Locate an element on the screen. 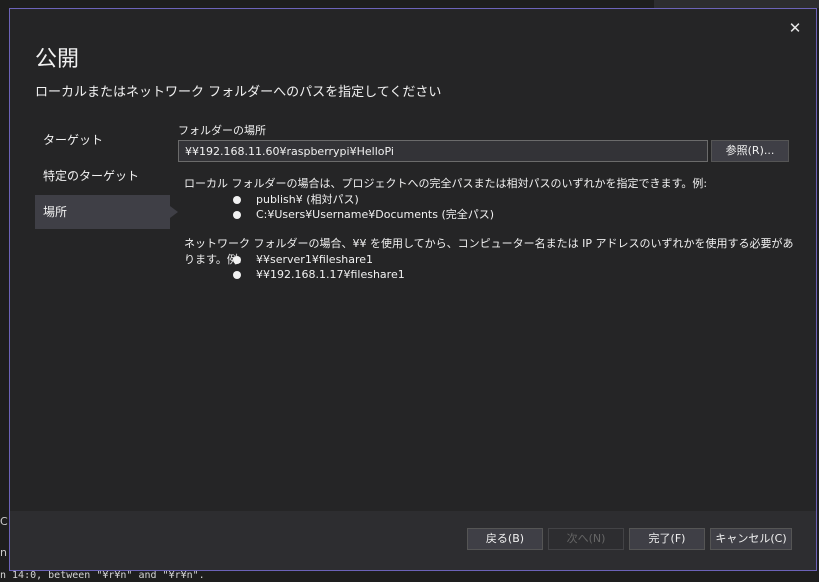 The width and height of the screenshot is (819, 582). nav-item-specific-target: 特定のターゲット is located at coordinates (102, 176).